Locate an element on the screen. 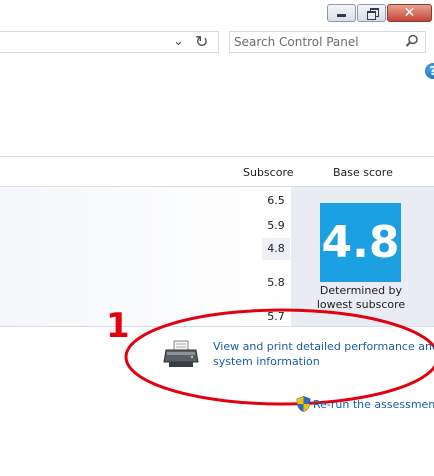  title-bar: ✕ is located at coordinates (217, 14).